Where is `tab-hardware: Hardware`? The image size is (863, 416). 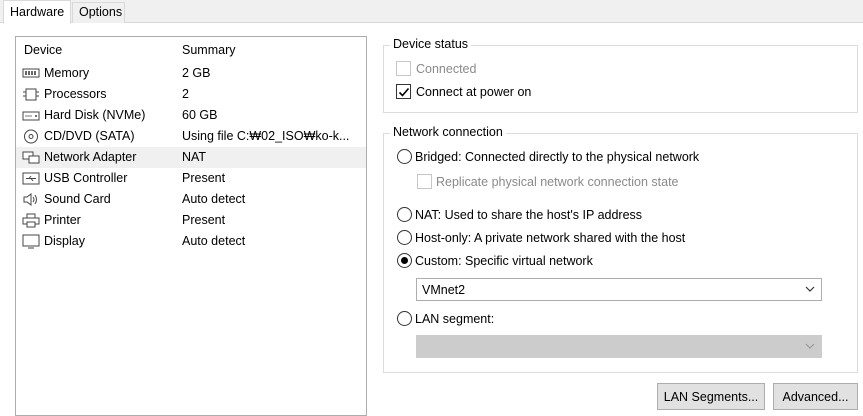 tab-hardware: Hardware is located at coordinates (37, 12).